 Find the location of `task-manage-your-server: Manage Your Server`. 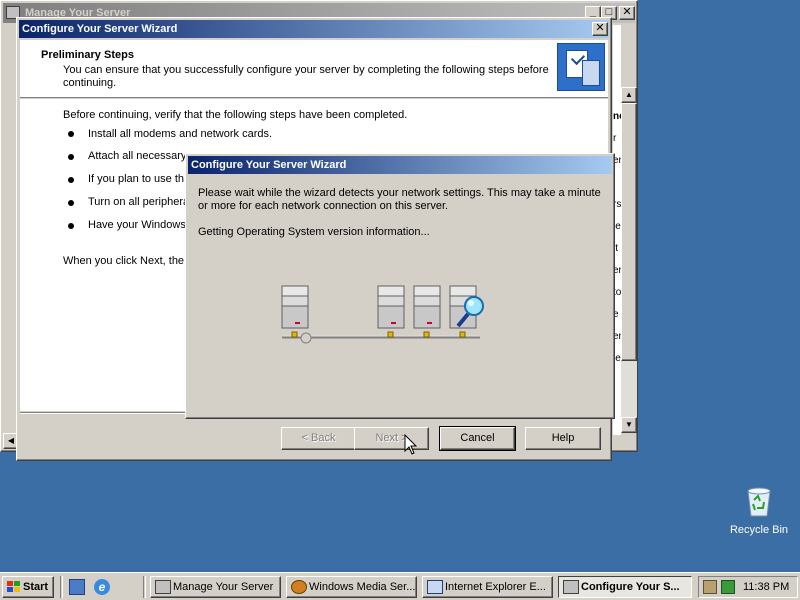

task-manage-your-server: Manage Your Server is located at coordinates (215, 587).